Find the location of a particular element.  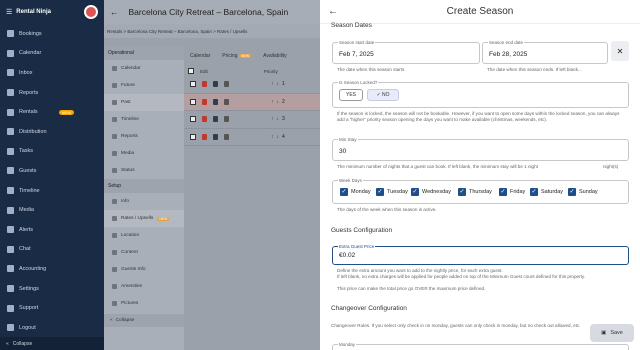

sub-collapse-button: « Collapse is located at coordinates (144, 320).